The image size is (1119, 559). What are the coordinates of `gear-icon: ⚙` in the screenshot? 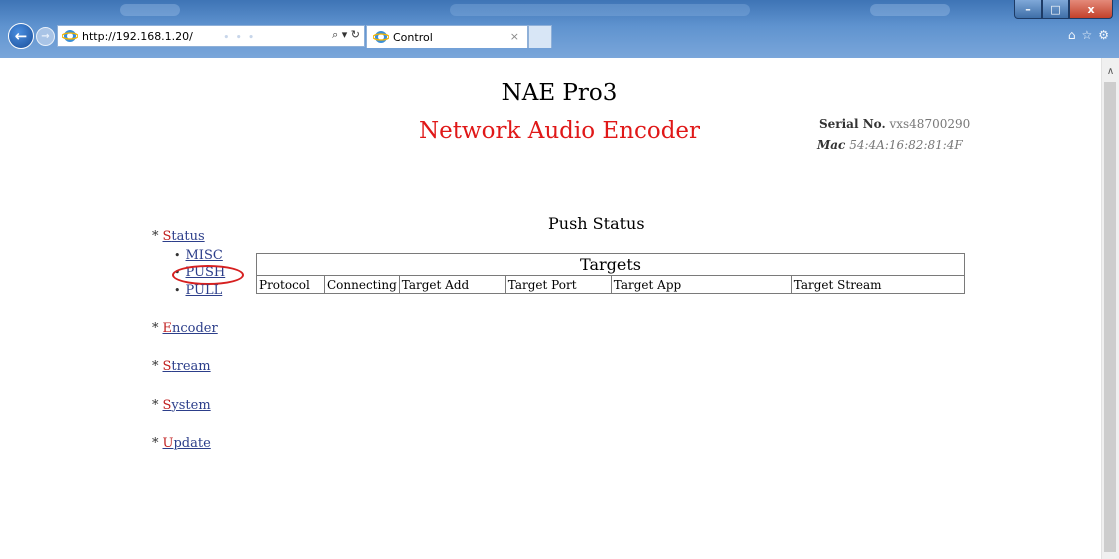 It's located at (1103, 35).